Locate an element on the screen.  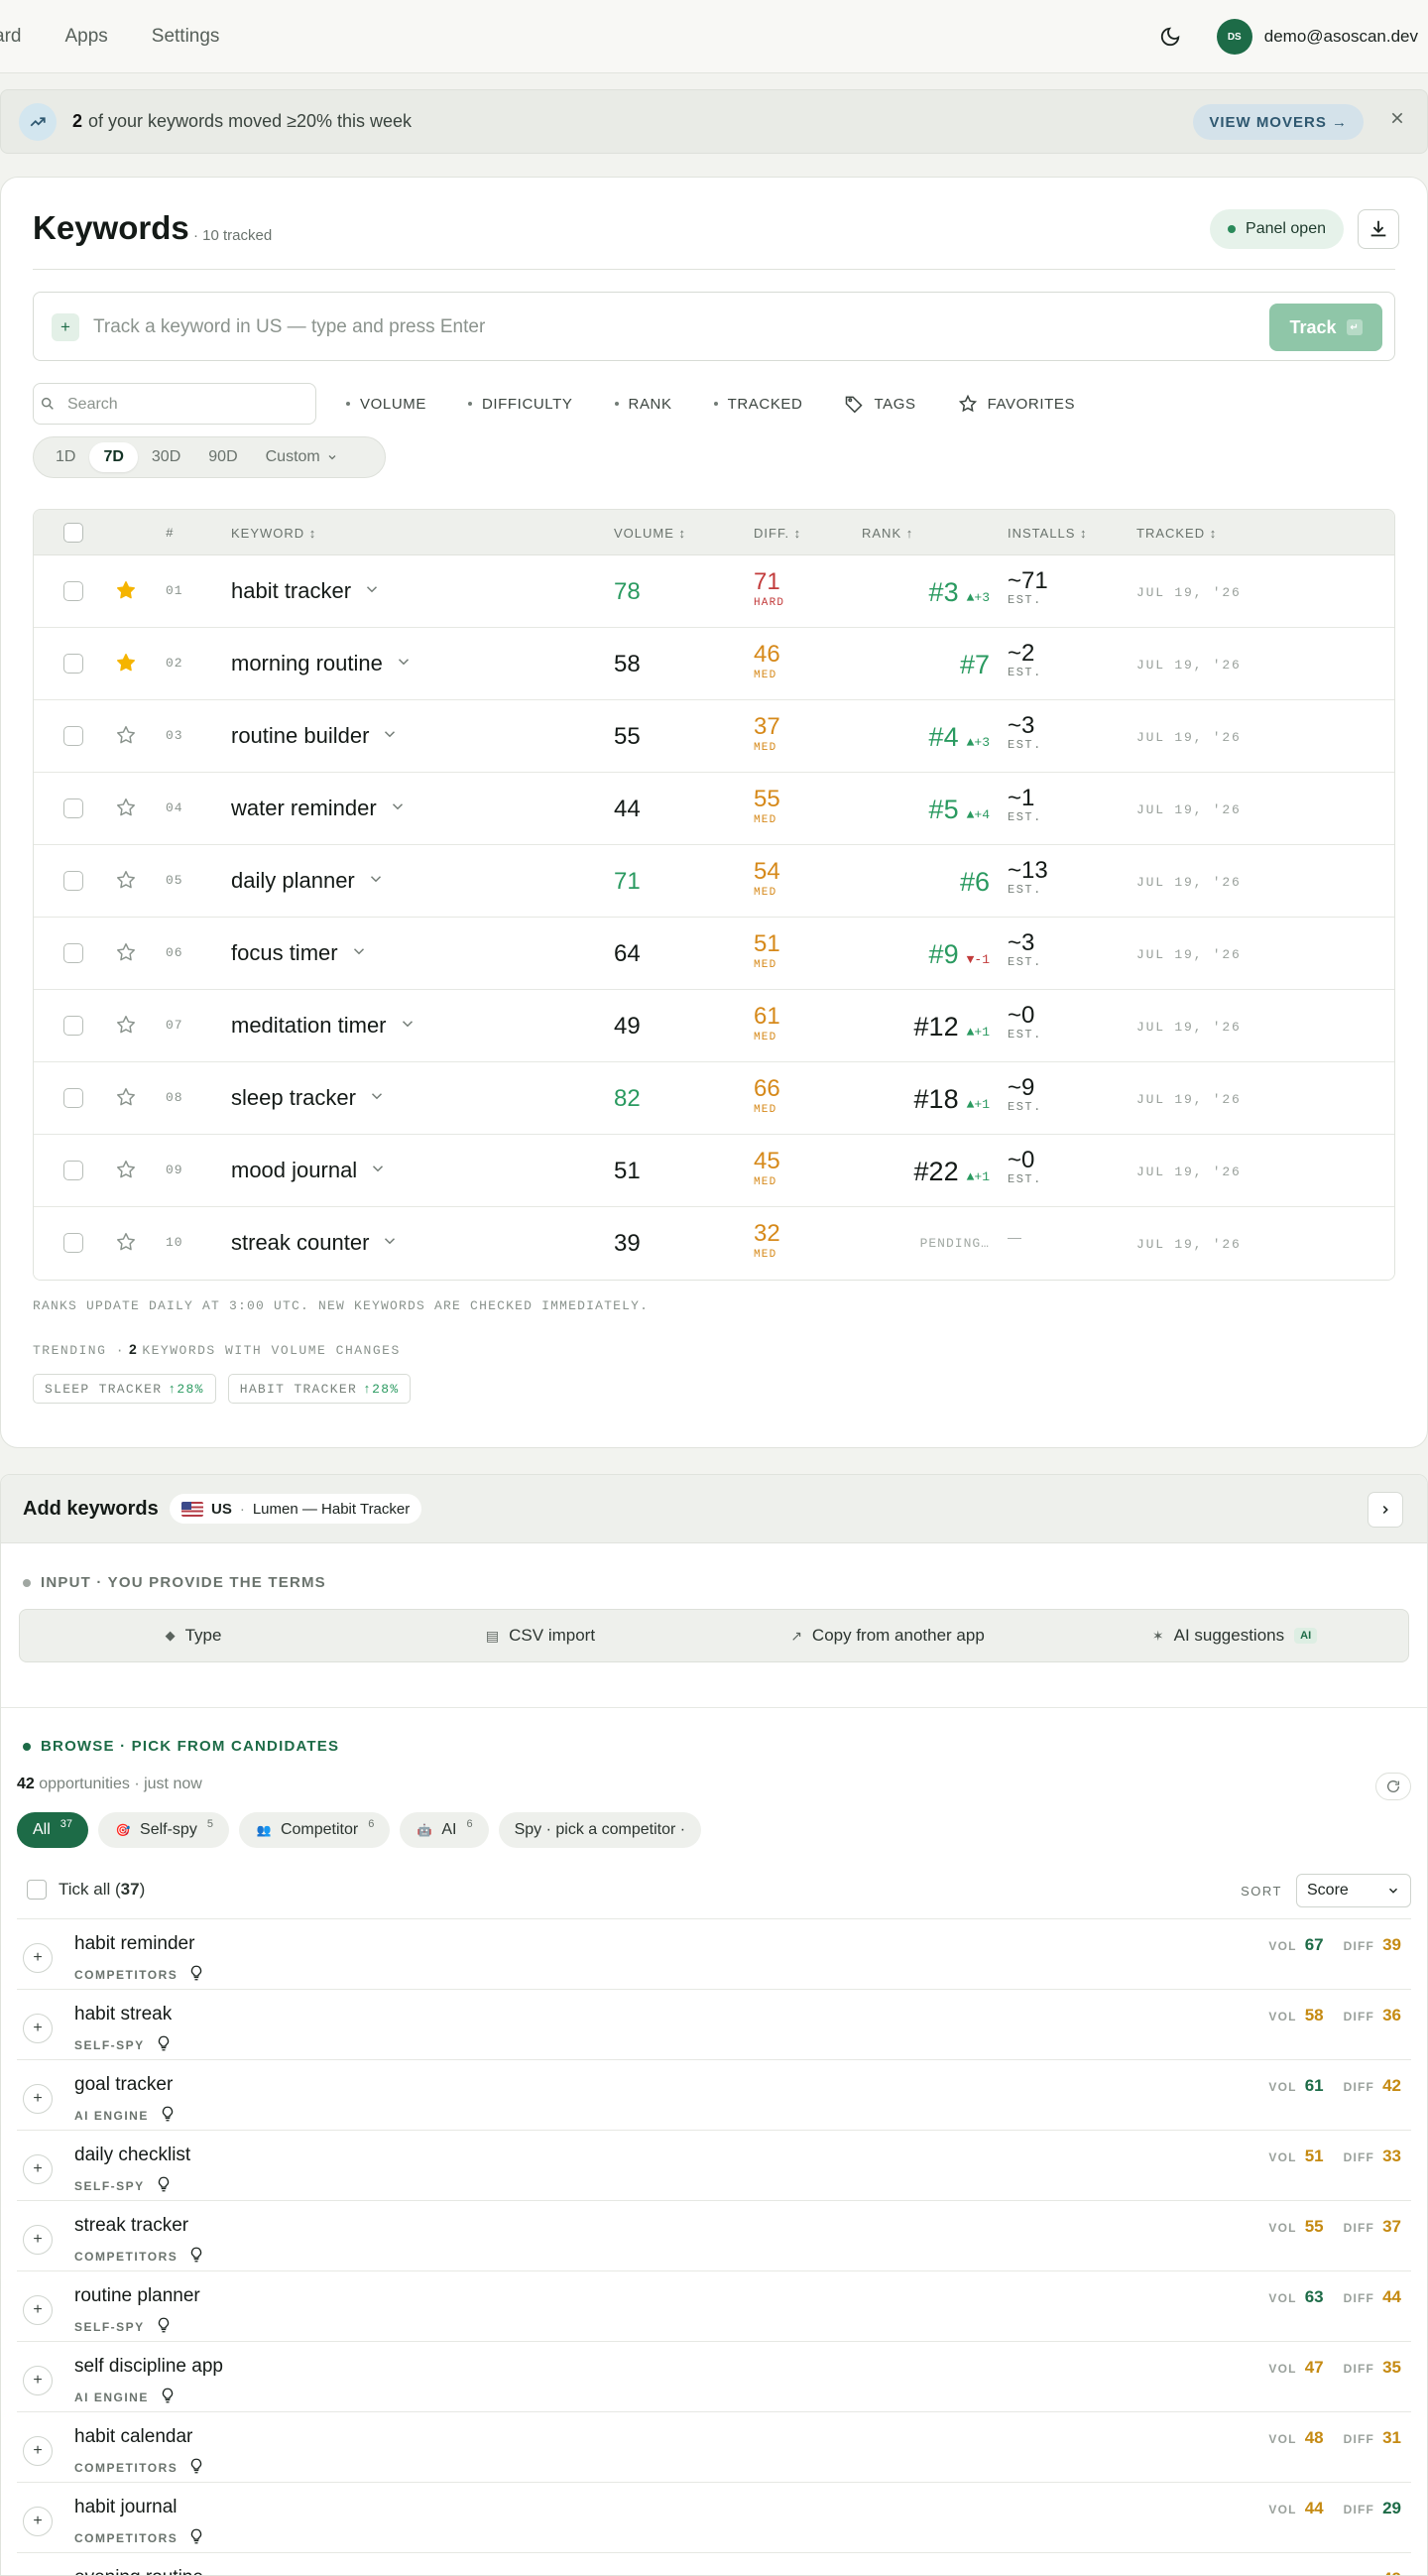
range-7d: 7D is located at coordinates (113, 457).